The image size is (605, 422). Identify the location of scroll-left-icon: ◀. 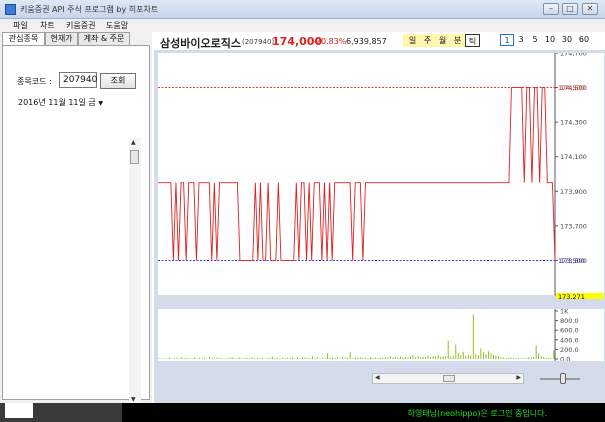
(377, 377).